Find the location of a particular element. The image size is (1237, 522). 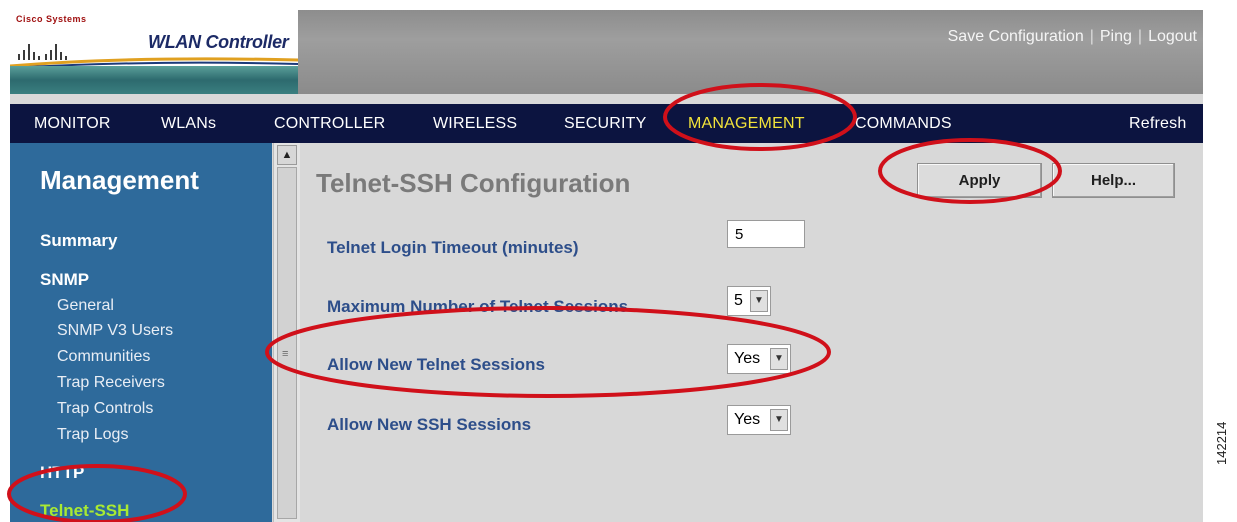

max-telnet-sessions-select: 5 ▼ is located at coordinates (749, 301).